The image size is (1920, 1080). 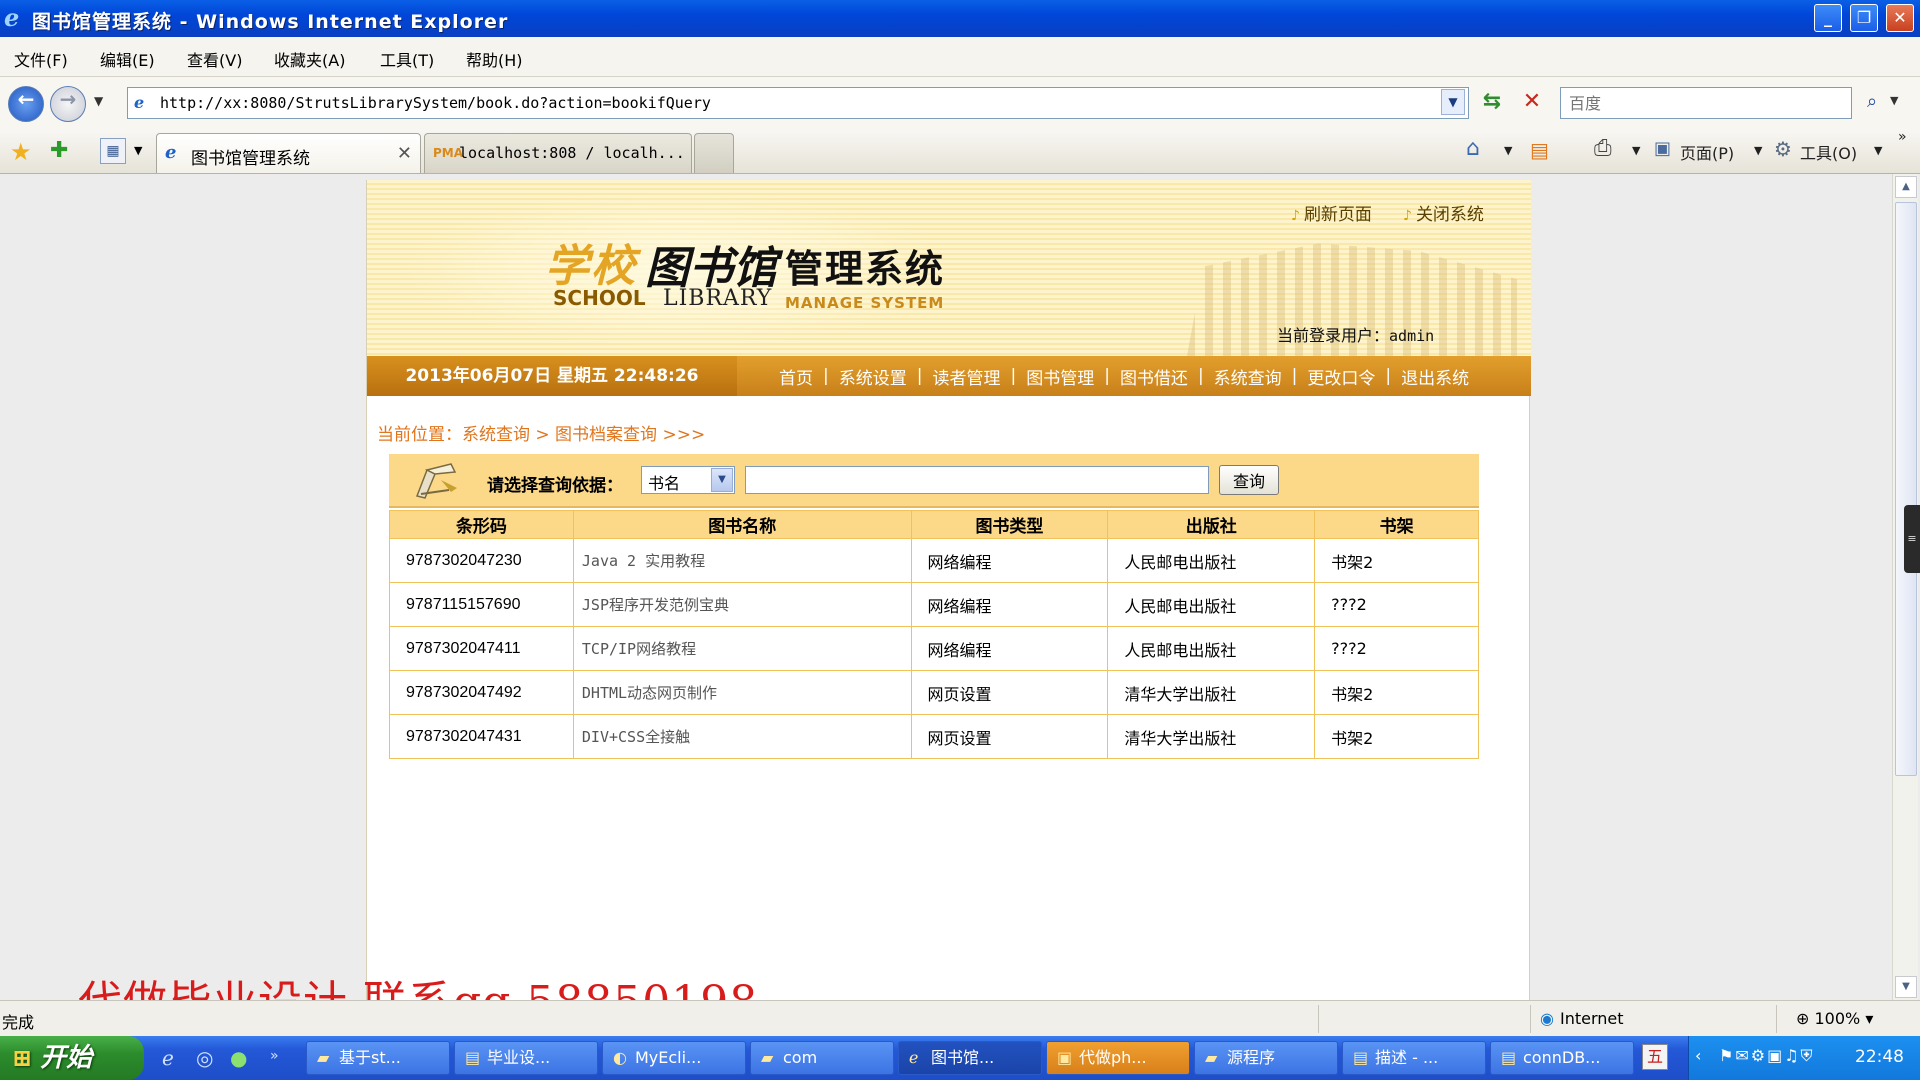 What do you see at coordinates (18, 1022) in the screenshot?
I see `status-text: 完成` at bounding box center [18, 1022].